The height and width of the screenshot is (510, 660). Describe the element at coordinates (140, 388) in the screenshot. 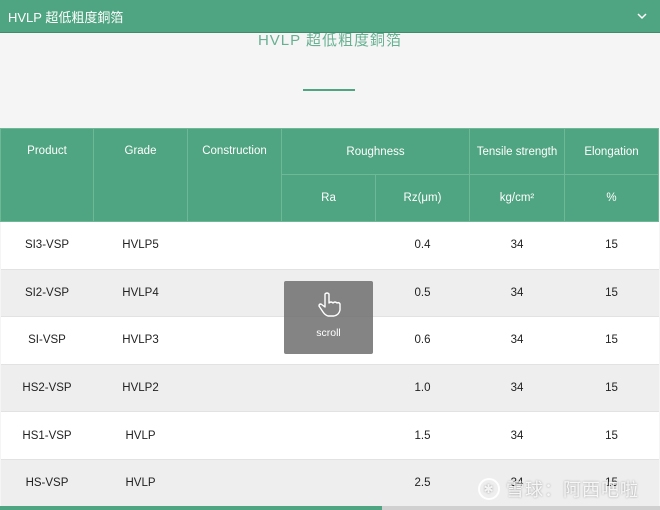

I see `cell-grade: HVLP2` at that location.